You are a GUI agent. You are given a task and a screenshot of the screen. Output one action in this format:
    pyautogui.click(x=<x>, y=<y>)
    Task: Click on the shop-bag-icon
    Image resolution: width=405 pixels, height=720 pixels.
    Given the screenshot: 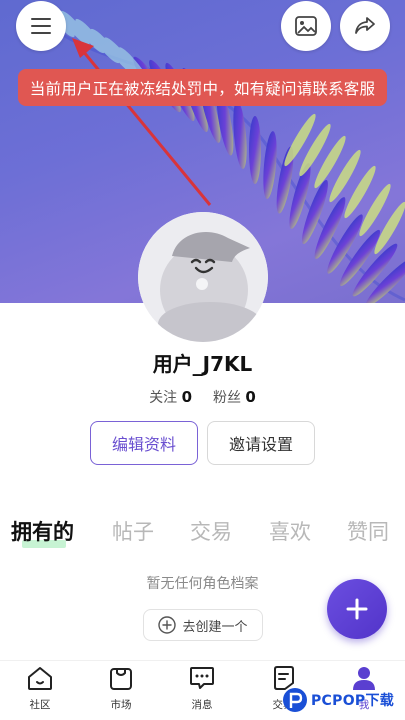 What is the action you would take?
    pyautogui.click(x=121, y=679)
    